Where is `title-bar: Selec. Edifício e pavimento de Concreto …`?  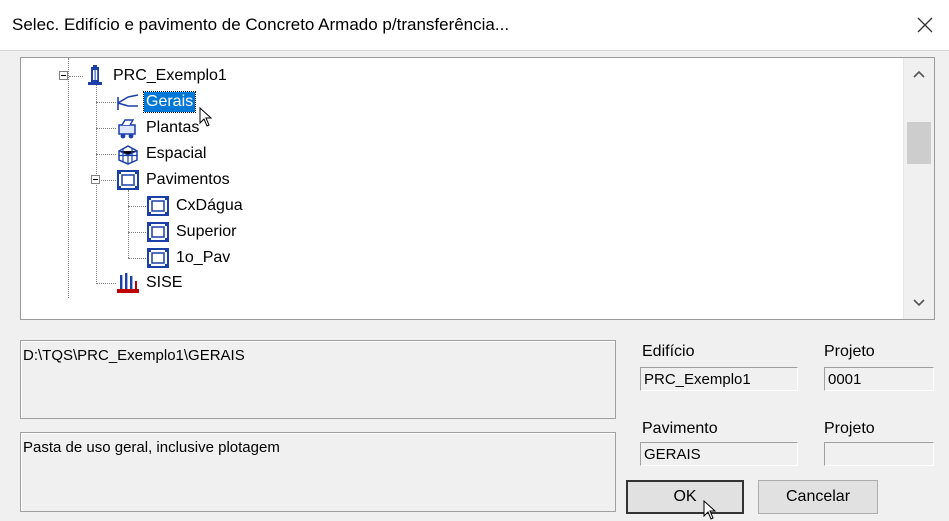
title-bar: Selec. Edifício e pavimento de Concreto … is located at coordinates (474, 25).